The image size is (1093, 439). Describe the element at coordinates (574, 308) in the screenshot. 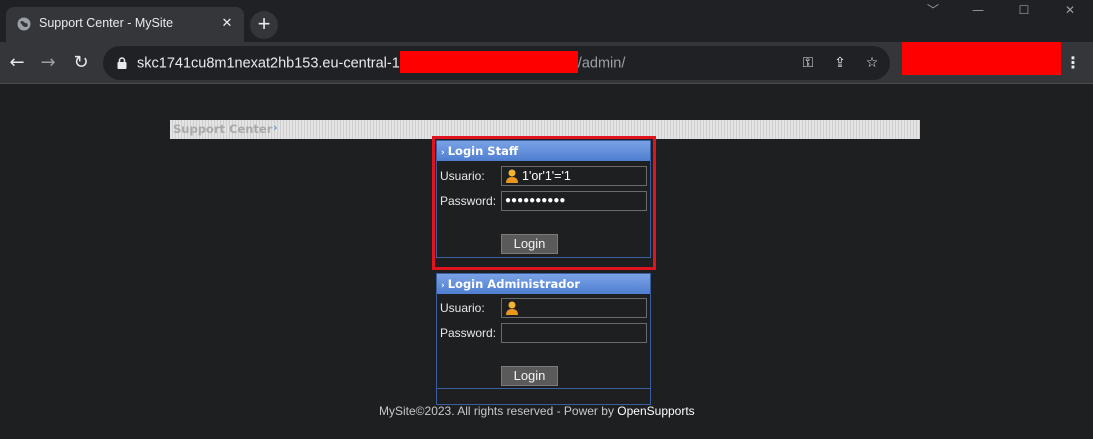

I see `admin-usuario-input` at that location.